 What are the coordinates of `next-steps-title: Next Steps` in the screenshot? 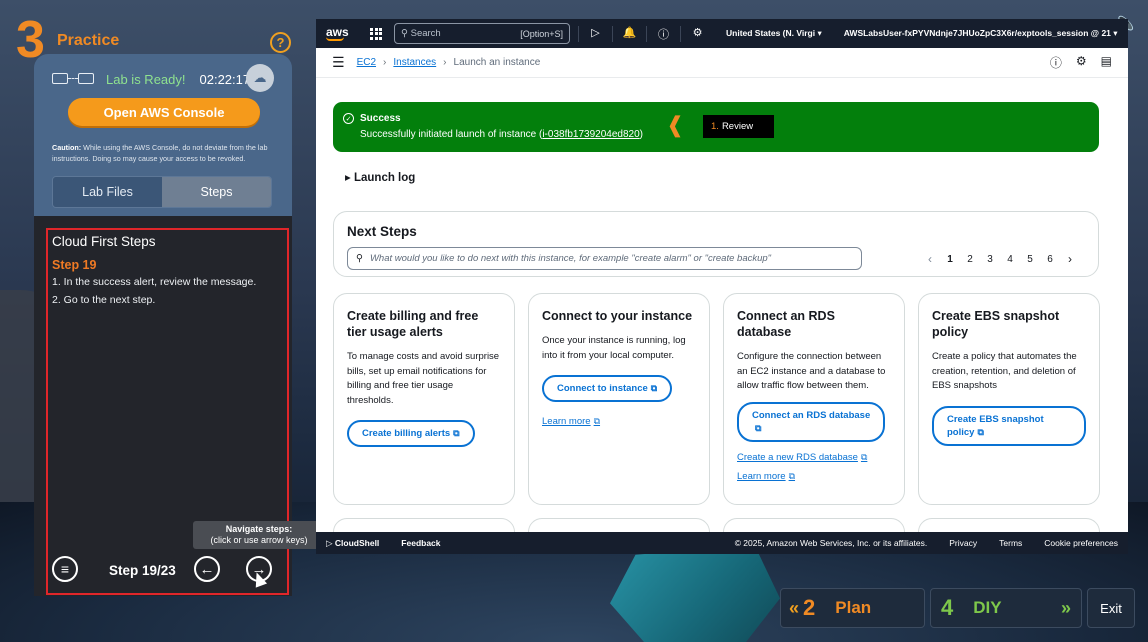 It's located at (382, 231).